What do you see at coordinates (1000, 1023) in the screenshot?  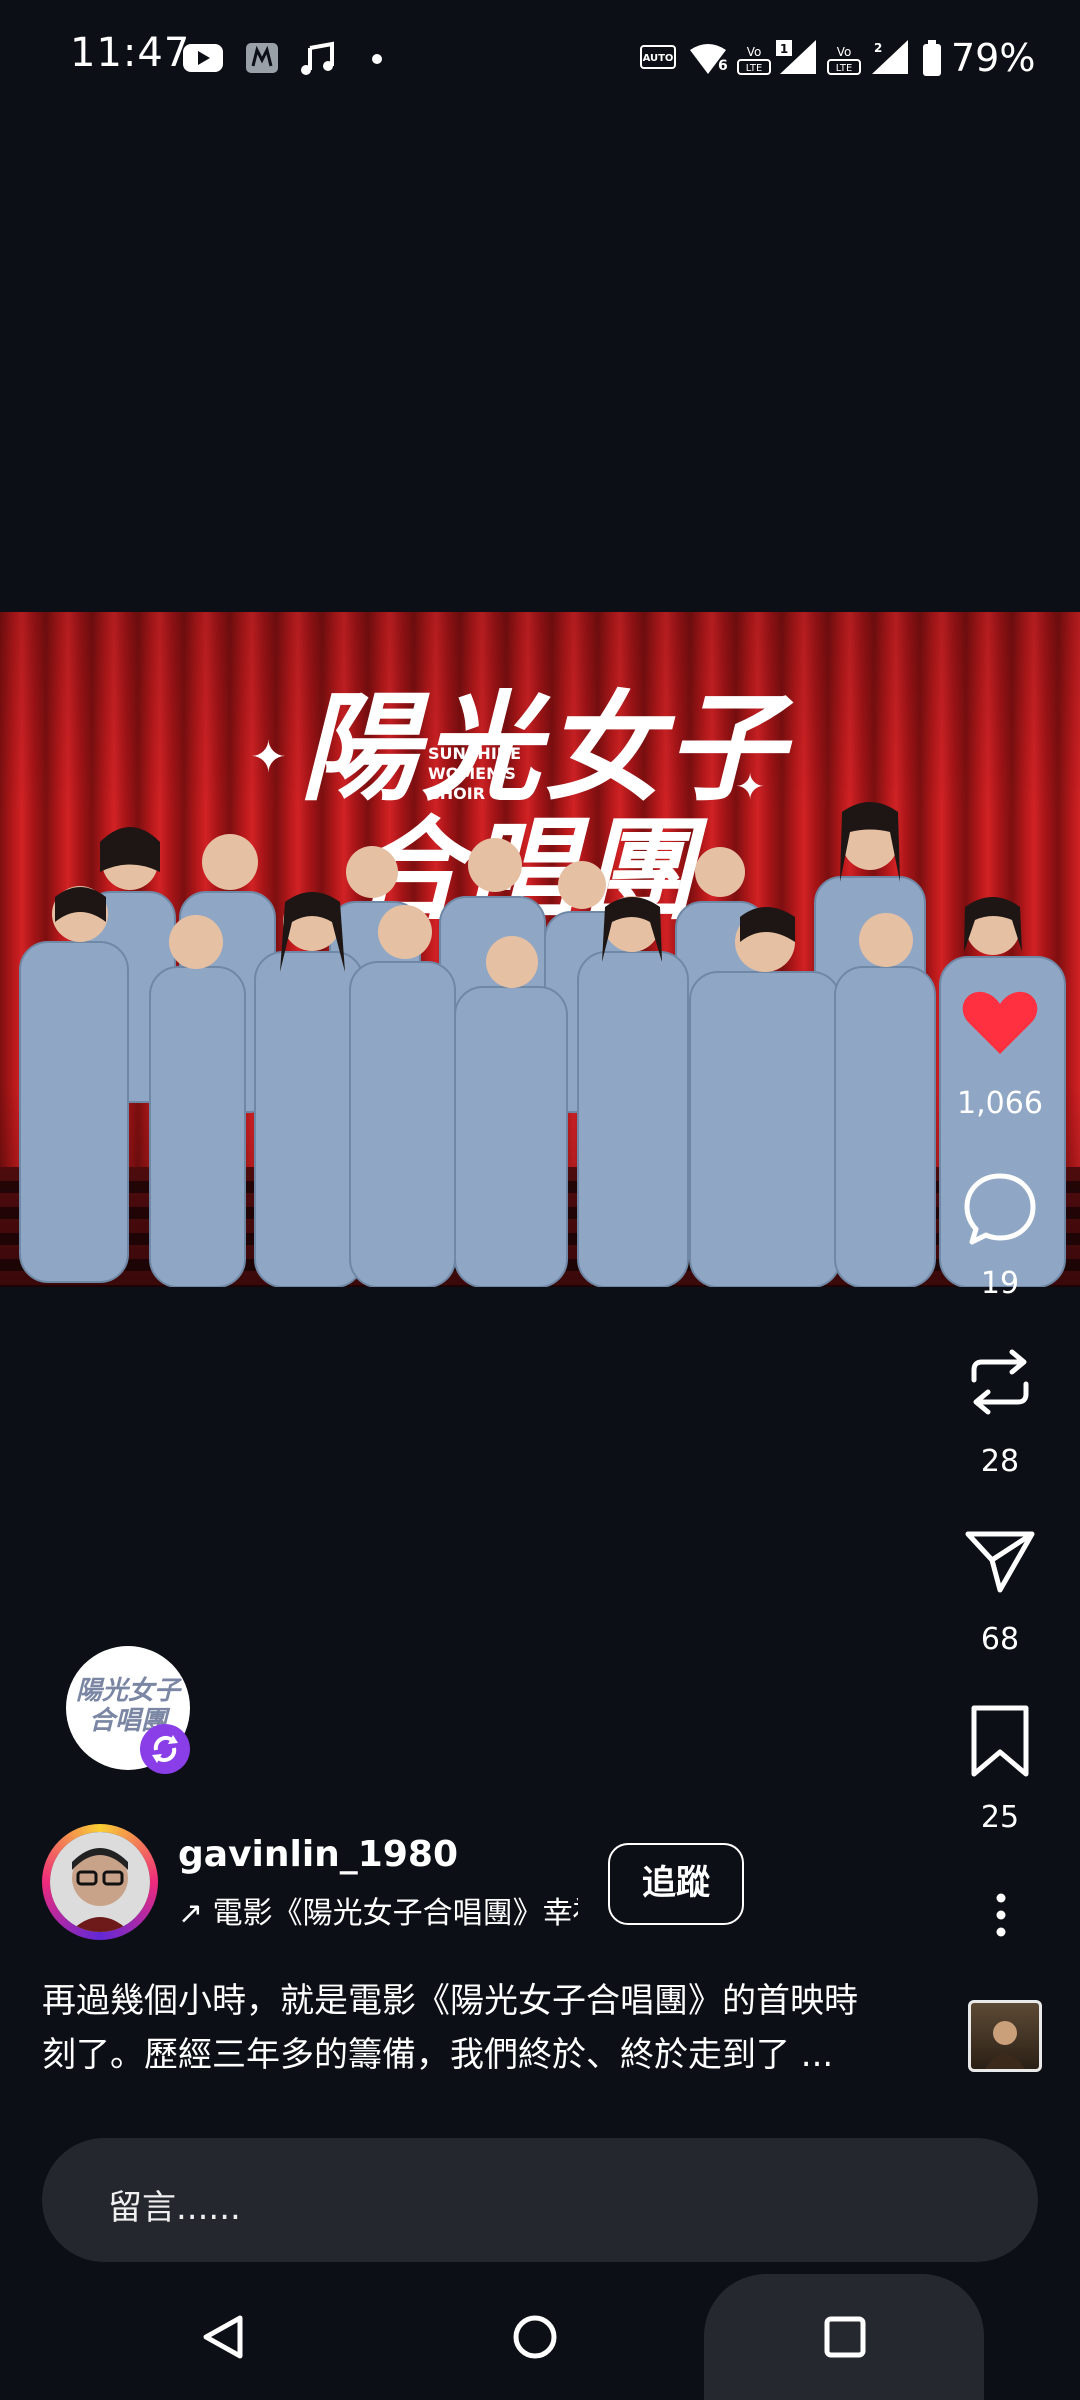 I see `like-heart-icon` at bounding box center [1000, 1023].